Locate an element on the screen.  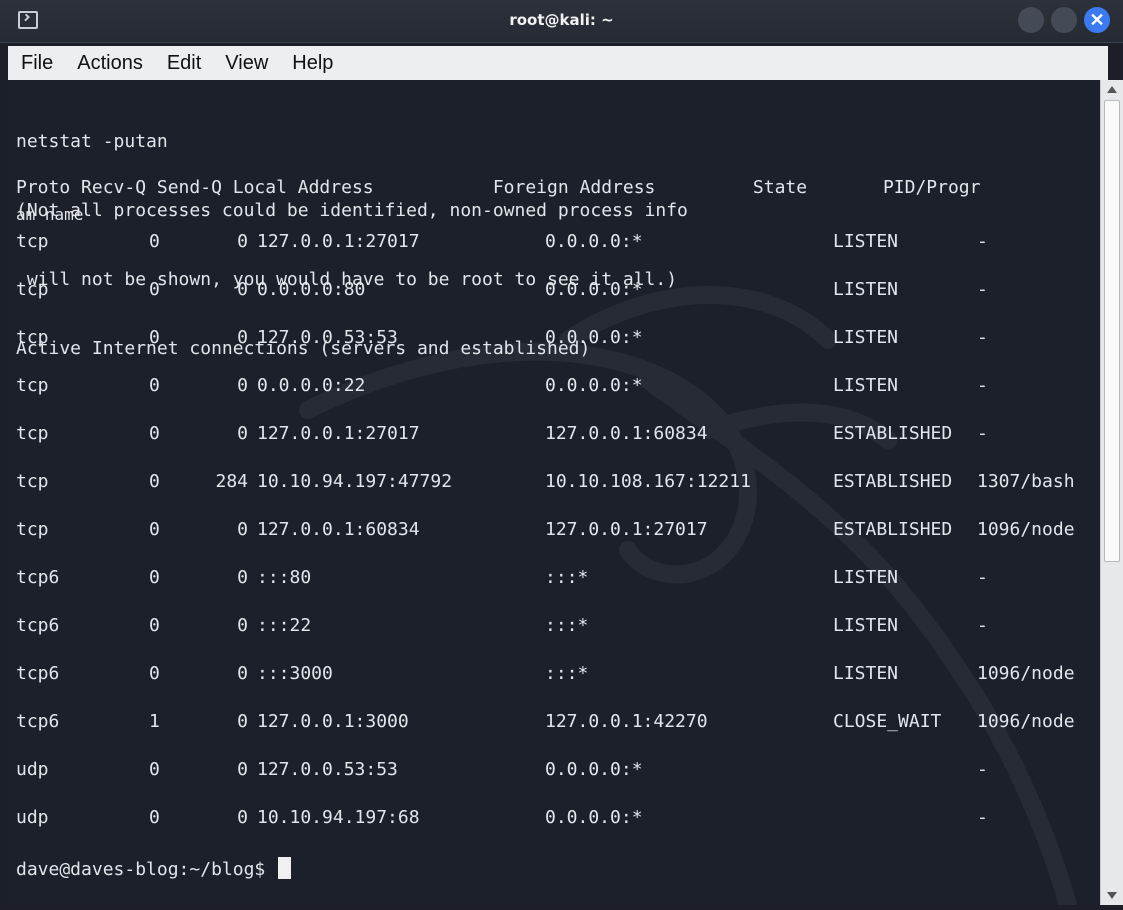
scroll-up-icon is located at coordinates (1112, 89).